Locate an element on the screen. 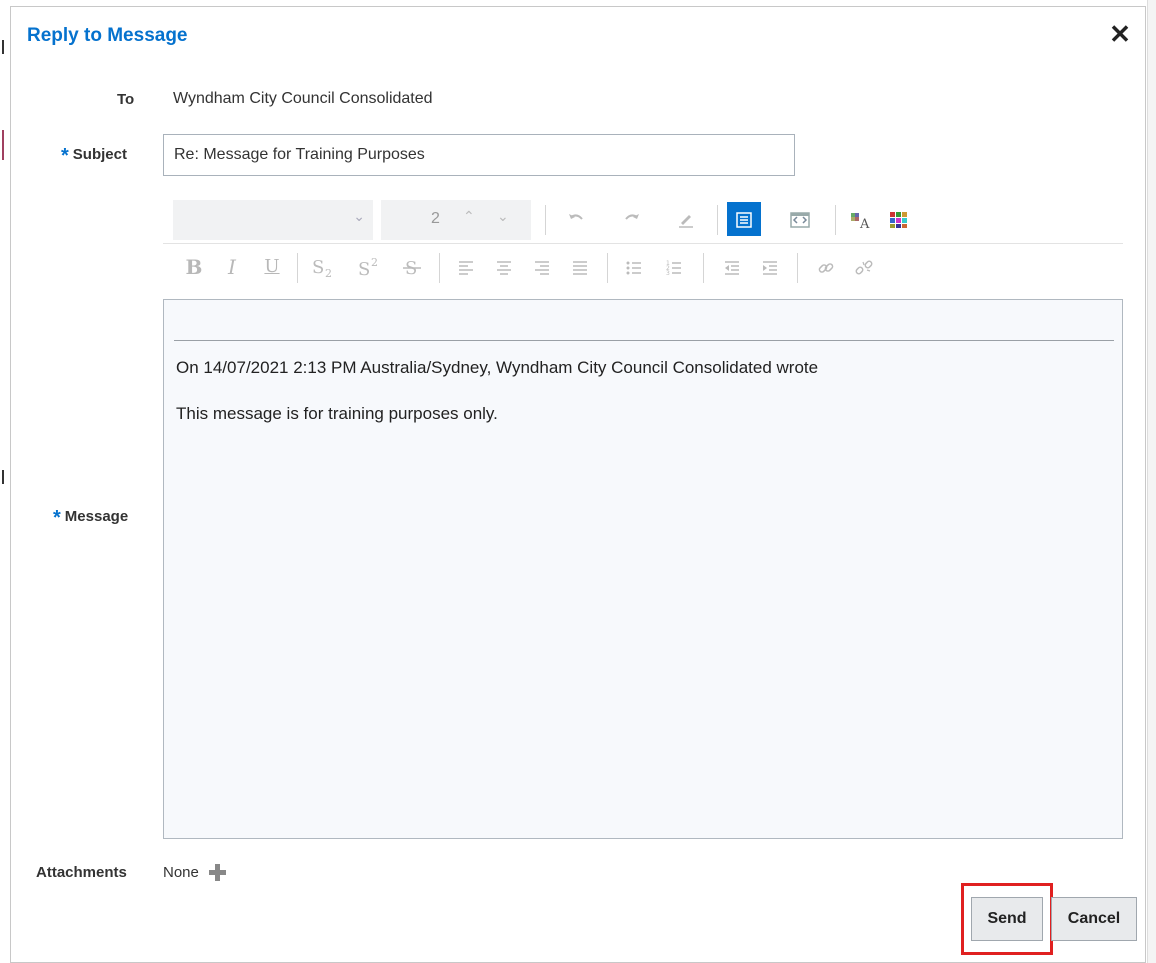  background-color-icon is located at coordinates (898, 219).